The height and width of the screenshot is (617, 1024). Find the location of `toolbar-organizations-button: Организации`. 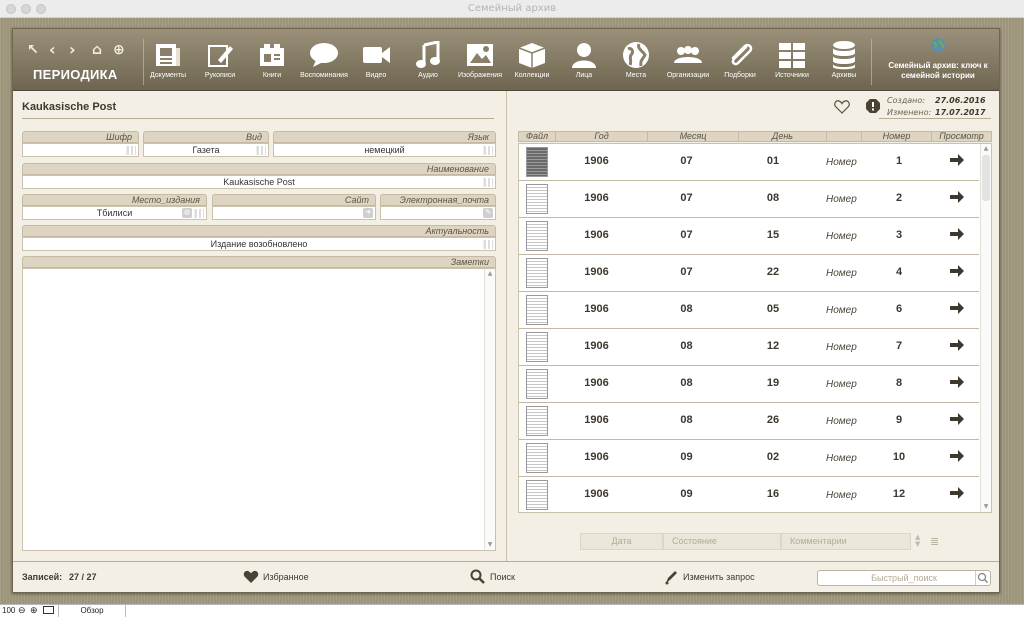

toolbar-organizations-button: Организации is located at coordinates (688, 64).